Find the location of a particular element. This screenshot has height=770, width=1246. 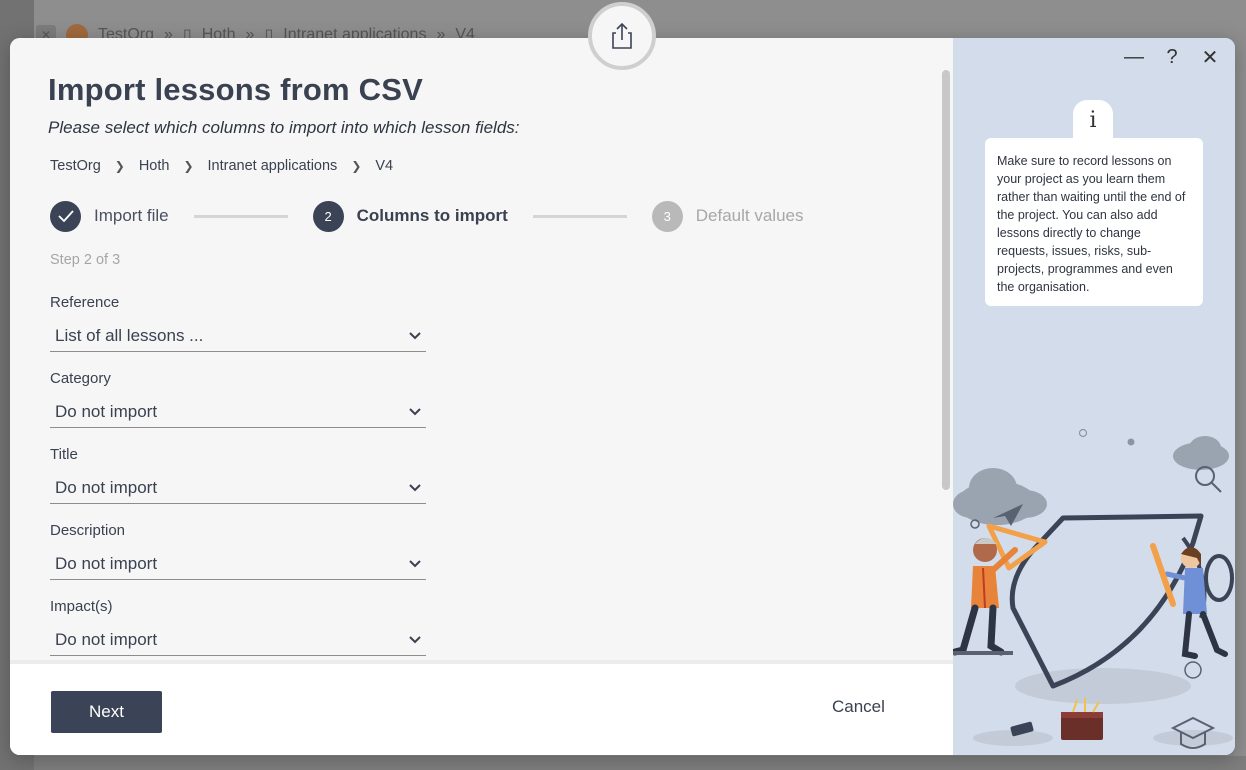

upload-icon is located at coordinates (622, 35).